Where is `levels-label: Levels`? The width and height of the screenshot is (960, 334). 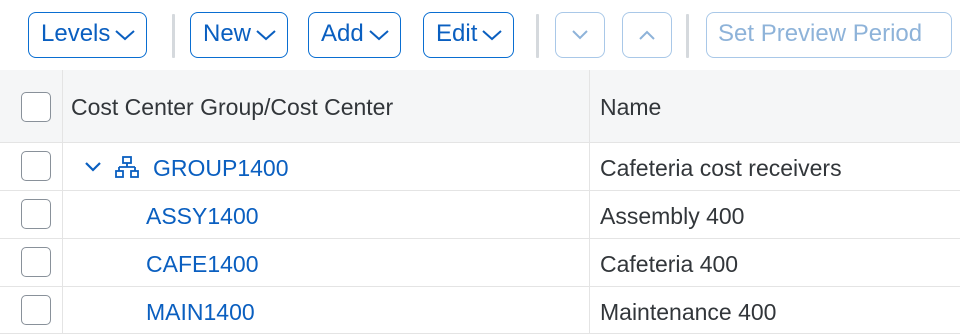 levels-label: Levels is located at coordinates (76, 33).